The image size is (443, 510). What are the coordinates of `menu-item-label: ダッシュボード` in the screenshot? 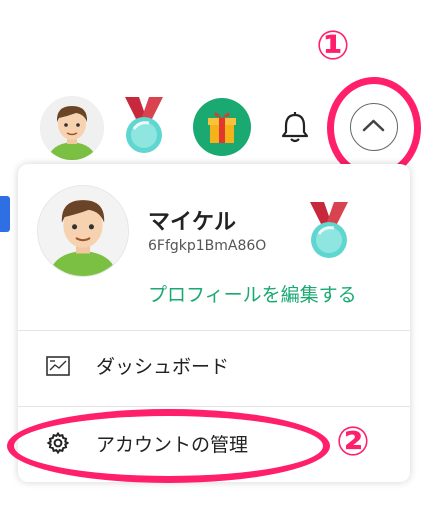 It's located at (163, 367).